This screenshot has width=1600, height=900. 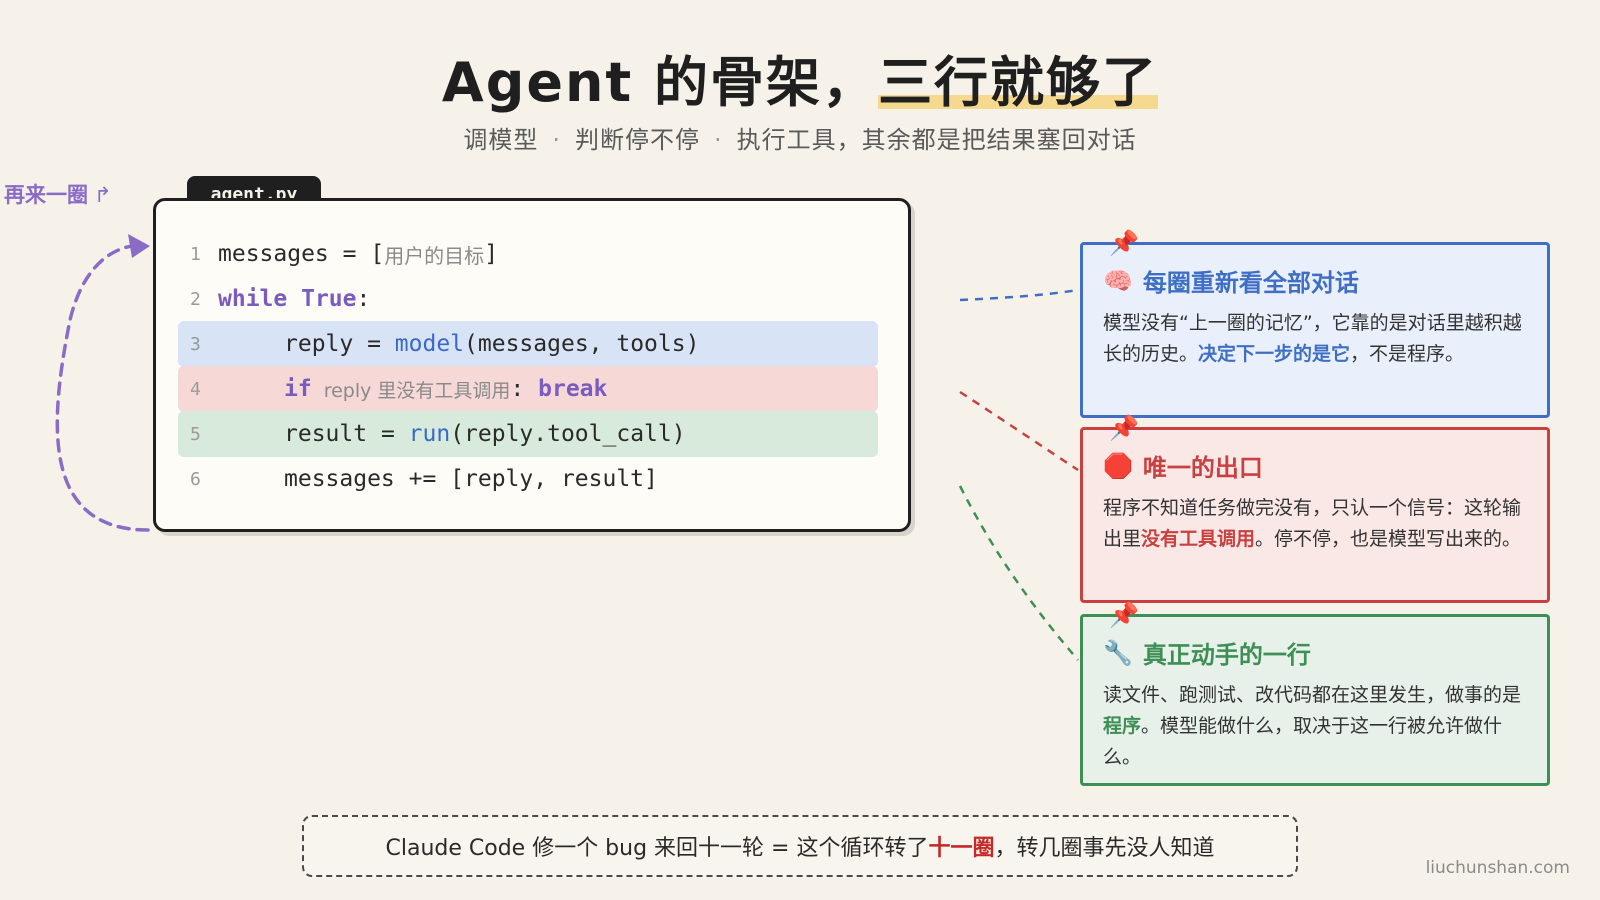 What do you see at coordinates (1407, 354) in the screenshot?
I see `note-body-text: ，不是程序。` at bounding box center [1407, 354].